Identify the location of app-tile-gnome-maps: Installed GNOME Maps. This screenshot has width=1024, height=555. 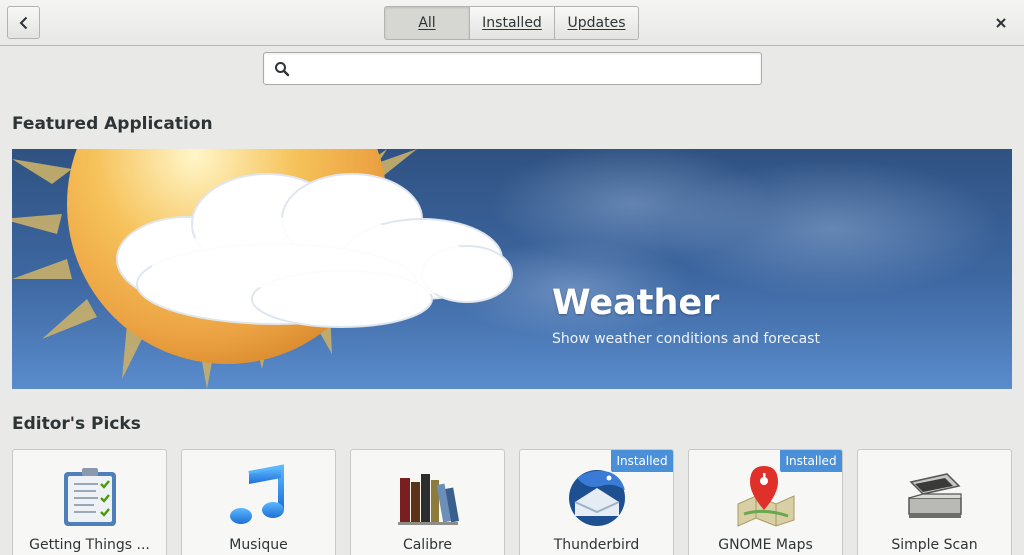
(765, 502).